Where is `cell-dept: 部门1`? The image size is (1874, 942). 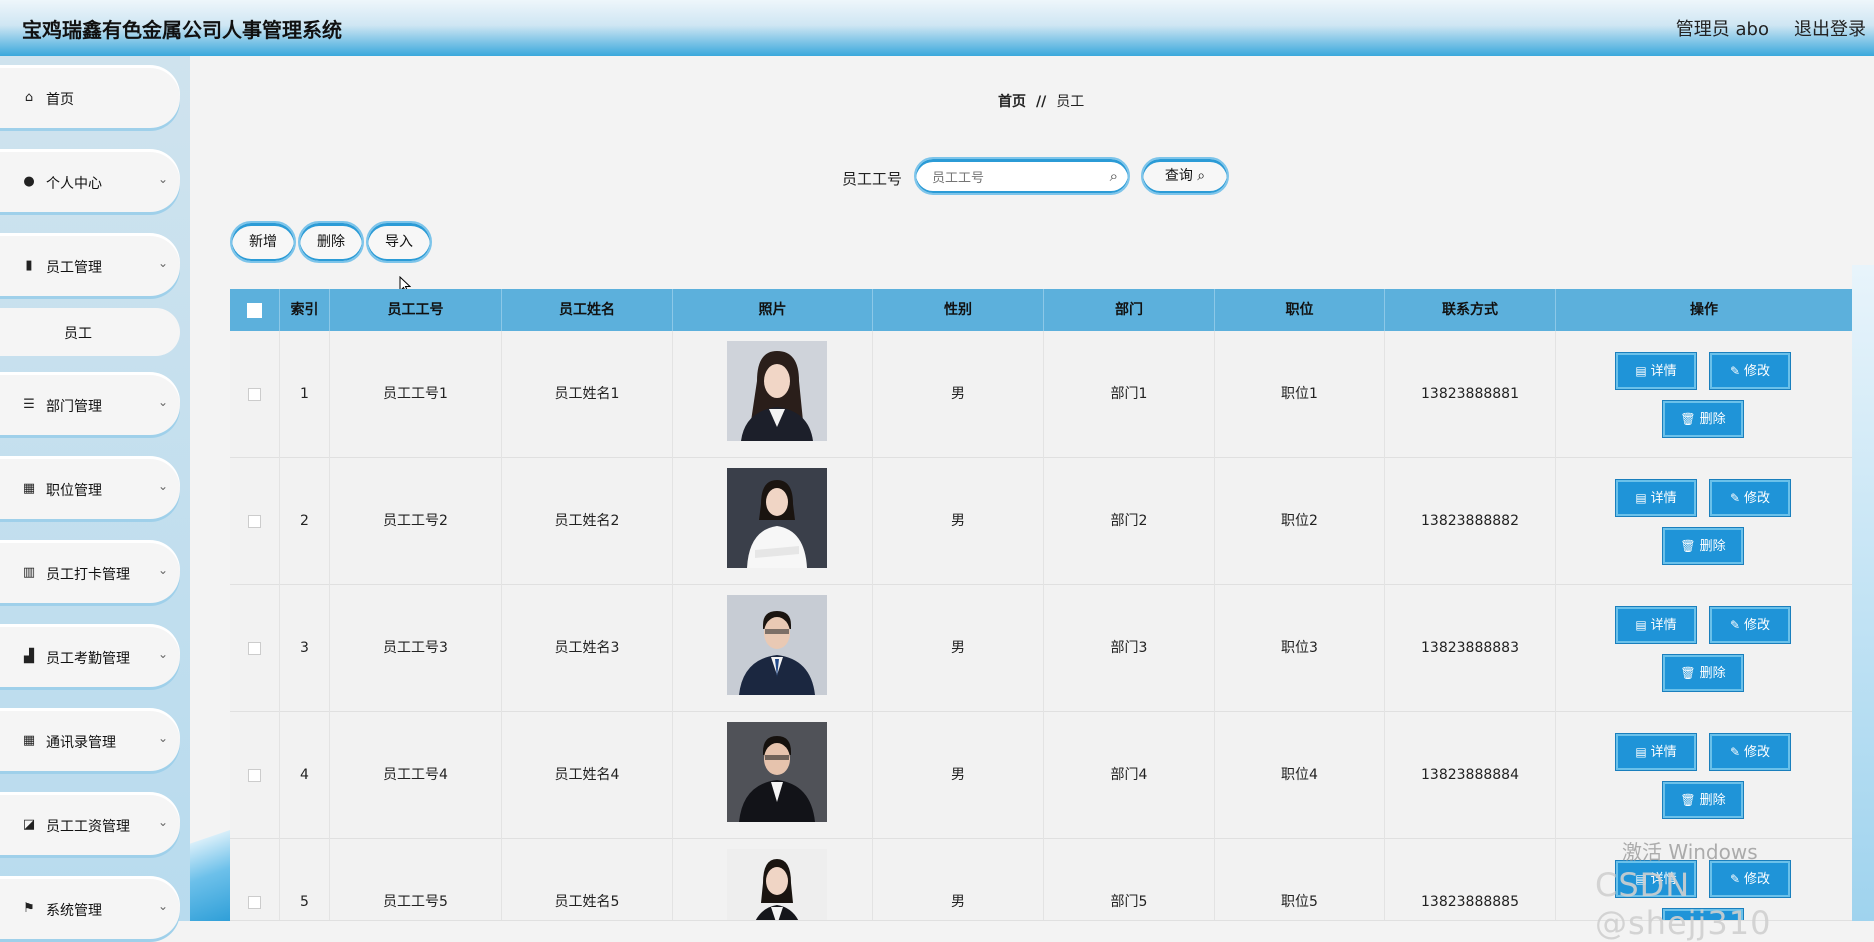
cell-dept: 部门1 is located at coordinates (1129, 394).